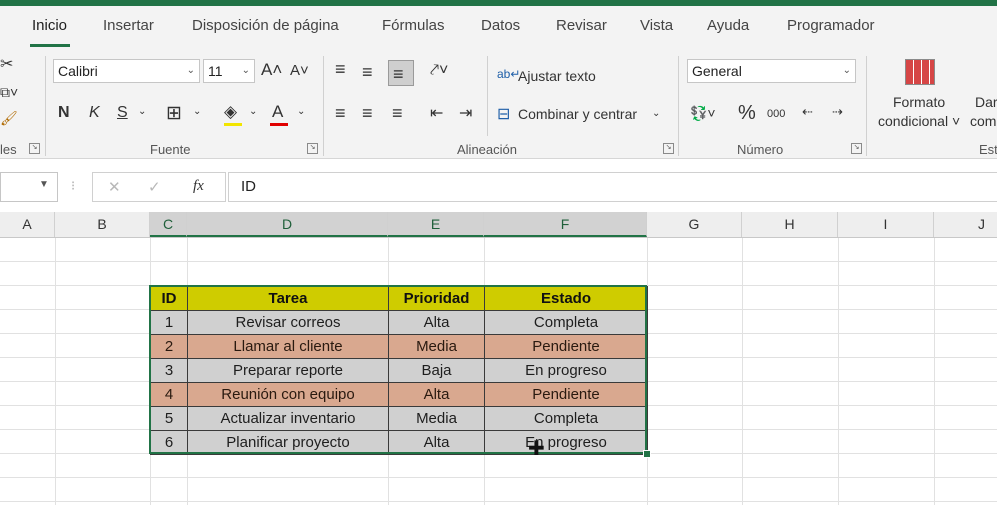  Describe the element at coordinates (886, 224) in the screenshot. I see `column-header-i: I` at that location.